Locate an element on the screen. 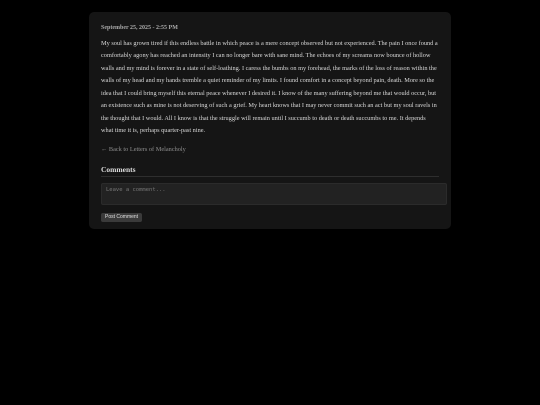 This screenshot has height=405, width=540. comment-input is located at coordinates (274, 193).